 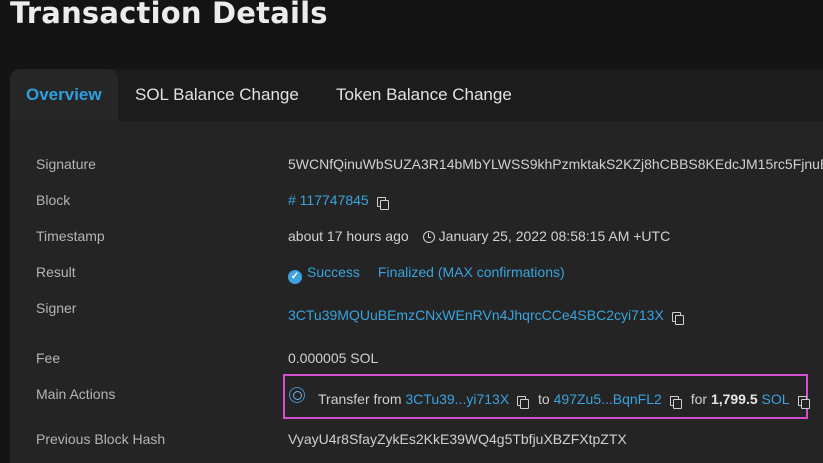 What do you see at coordinates (699, 399) in the screenshot?
I see `transfer-for-word: for` at bounding box center [699, 399].